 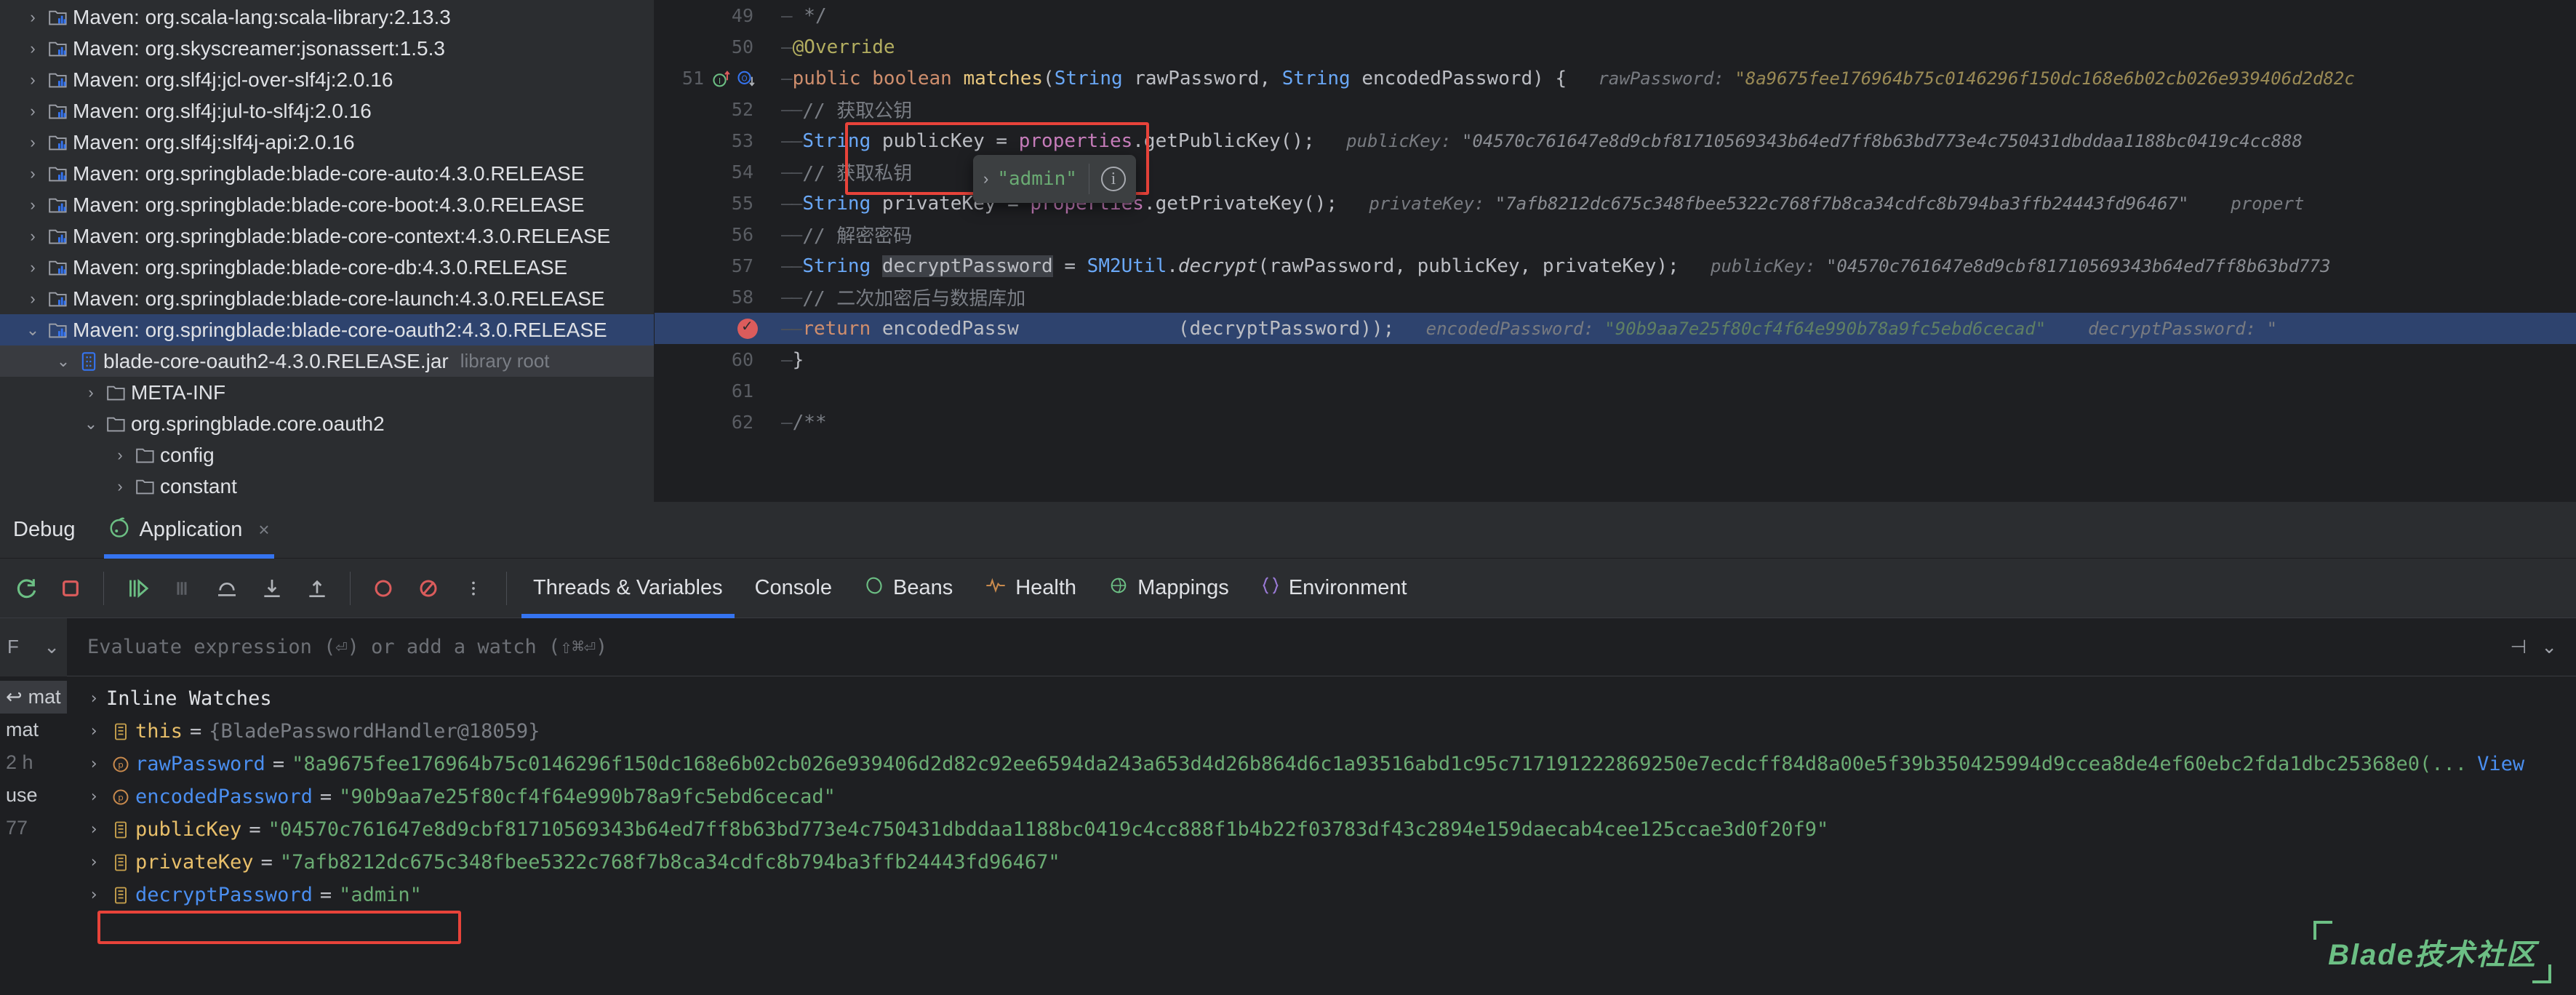 What do you see at coordinates (33, 795) in the screenshot?
I see `frame-item: use` at bounding box center [33, 795].